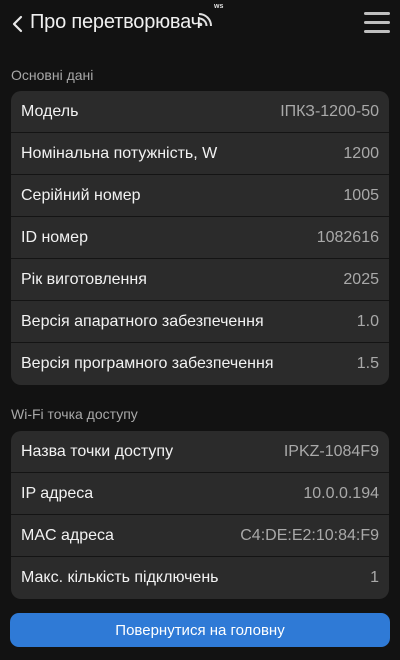 The image size is (400, 660). Describe the element at coordinates (115, 22) in the screenshot. I see `page-title: Про перетворювач` at that location.